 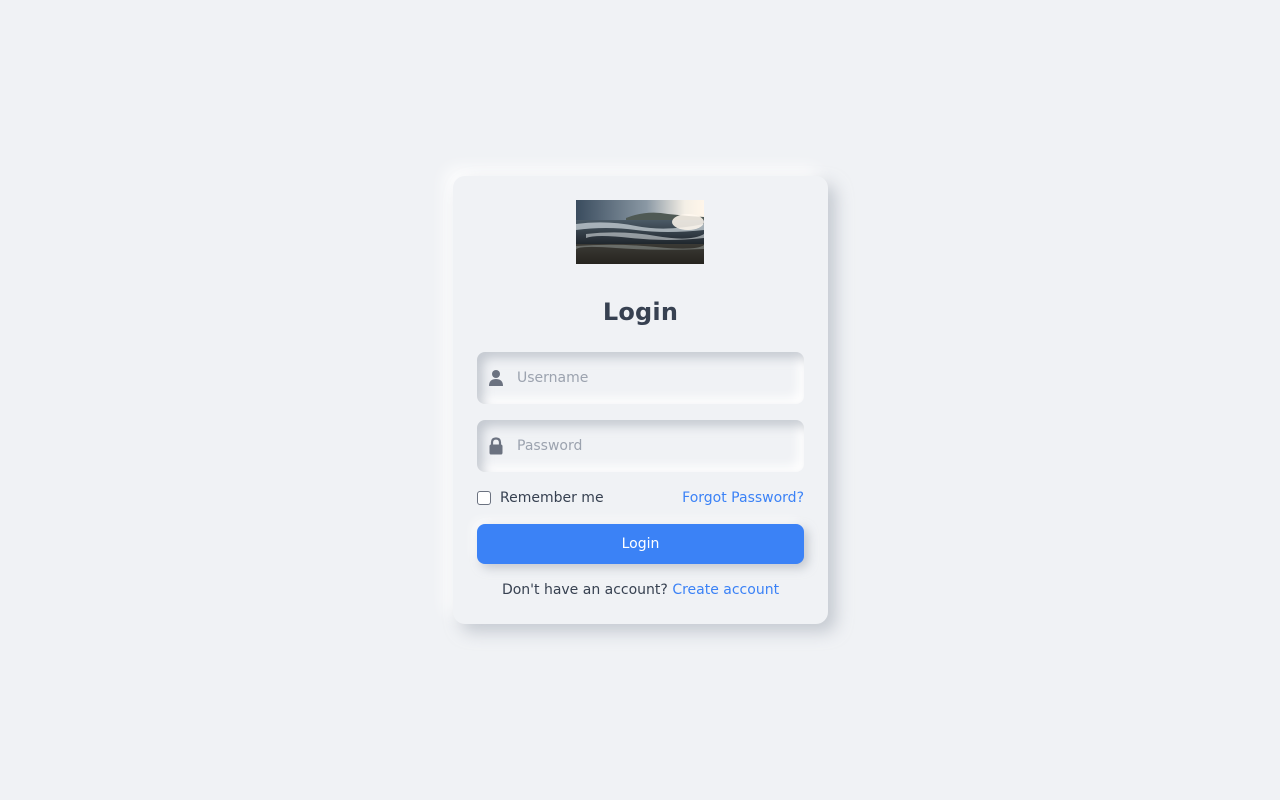 What do you see at coordinates (552, 498) in the screenshot?
I see `remember-label: Remember me` at bounding box center [552, 498].